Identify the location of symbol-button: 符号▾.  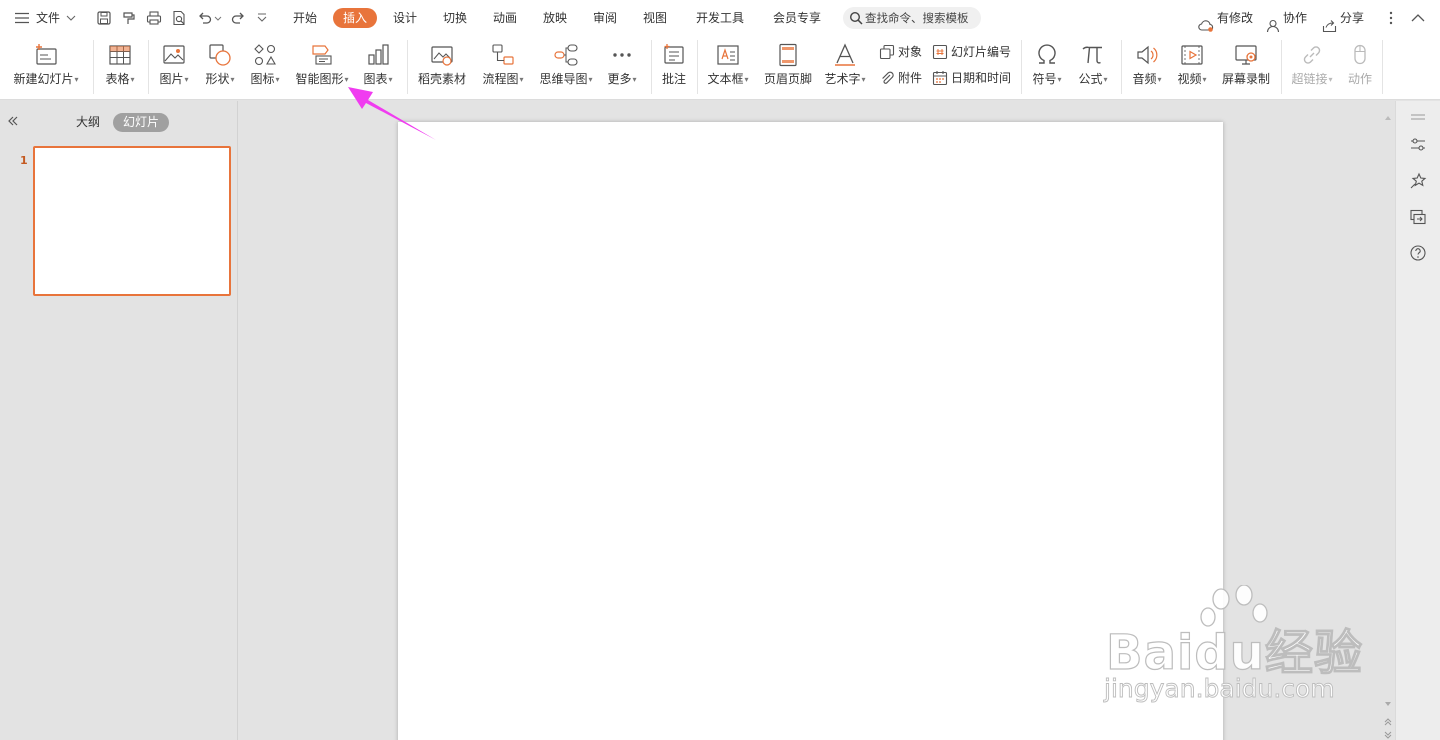
(1047, 67).